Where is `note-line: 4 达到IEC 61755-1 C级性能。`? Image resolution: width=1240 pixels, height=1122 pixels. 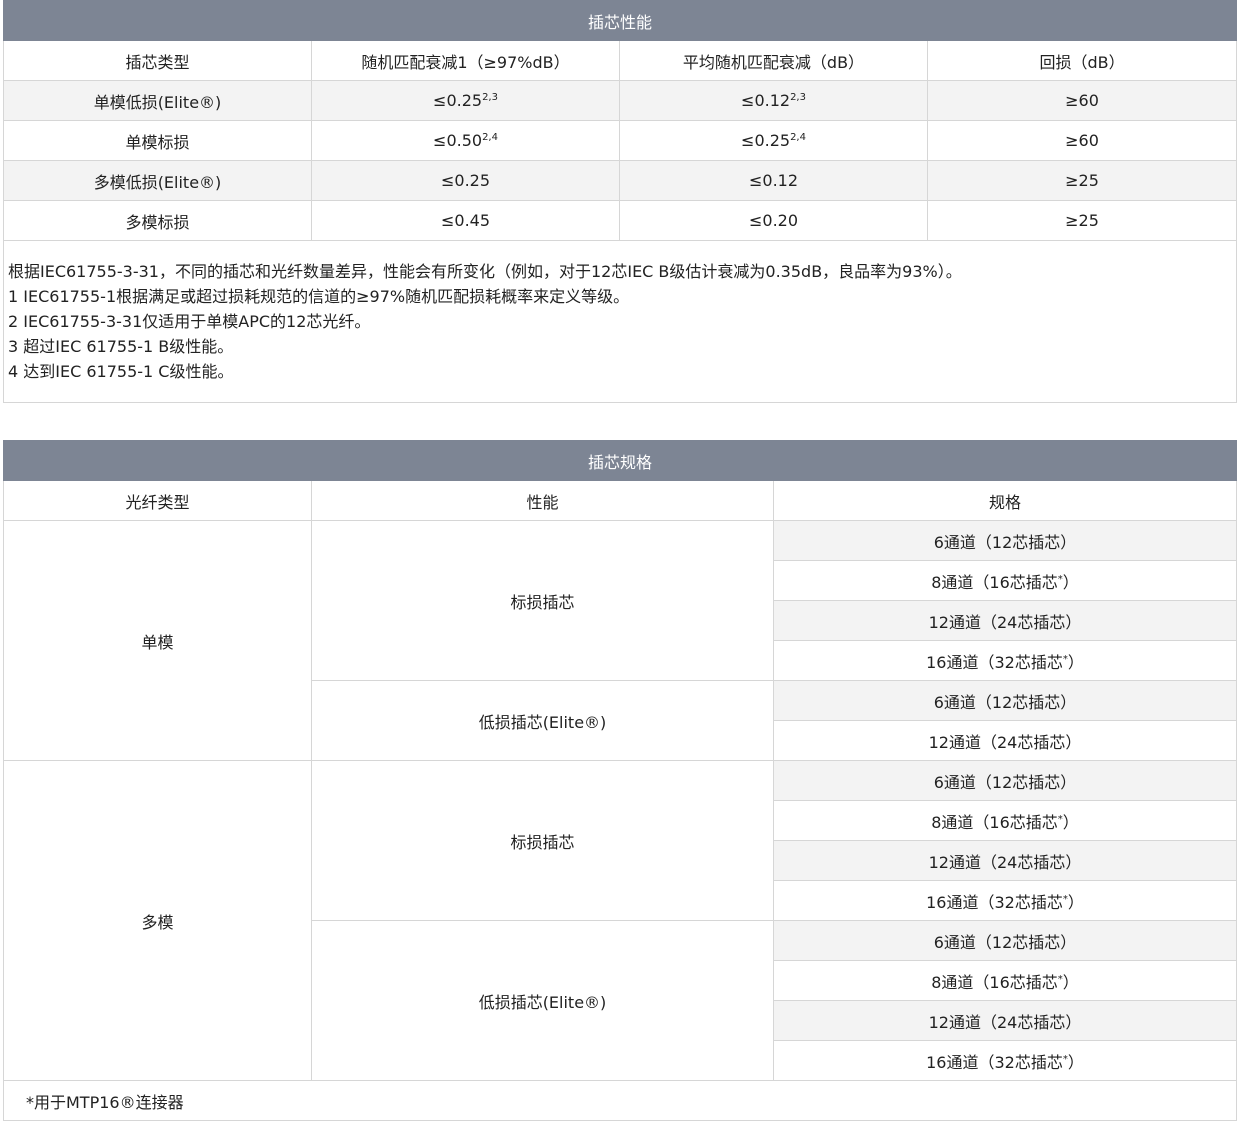
note-line: 4 达到IEC 61755-1 C级性能。 is located at coordinates (121, 371).